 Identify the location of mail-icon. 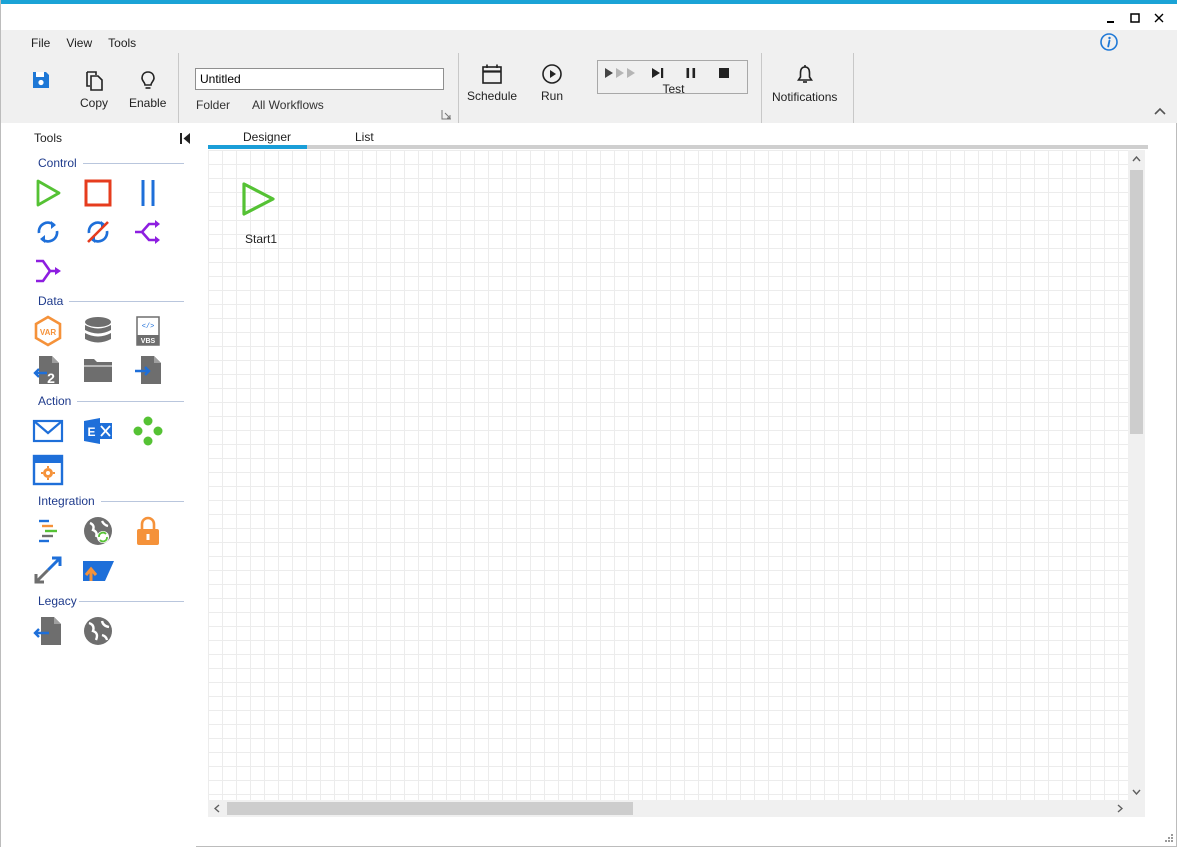
(48, 431).